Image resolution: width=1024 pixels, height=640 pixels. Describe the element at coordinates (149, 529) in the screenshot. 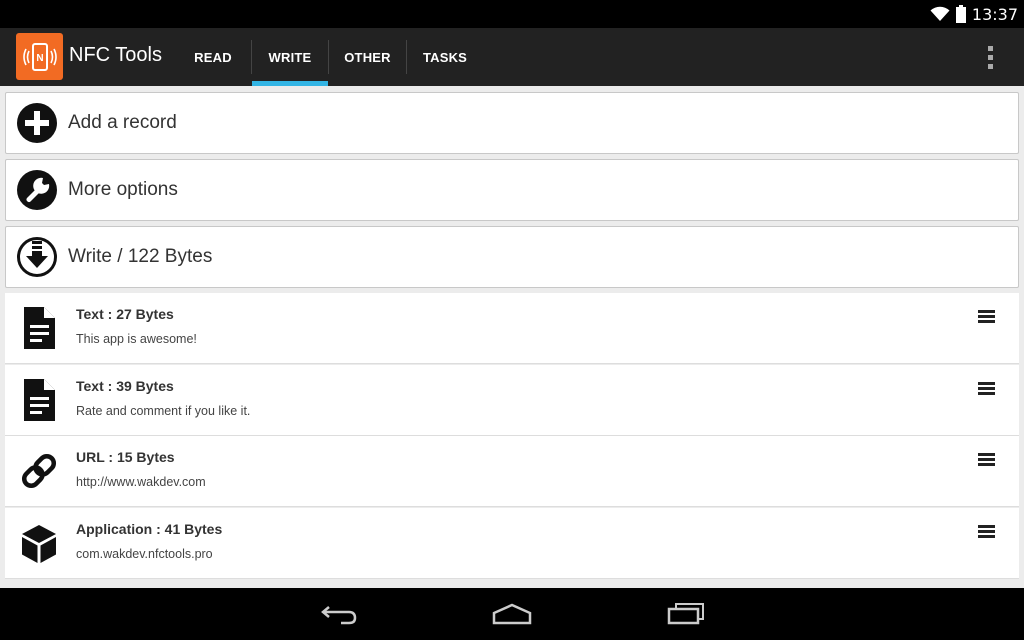

I see `record-title: Application : 41 Bytes` at that location.